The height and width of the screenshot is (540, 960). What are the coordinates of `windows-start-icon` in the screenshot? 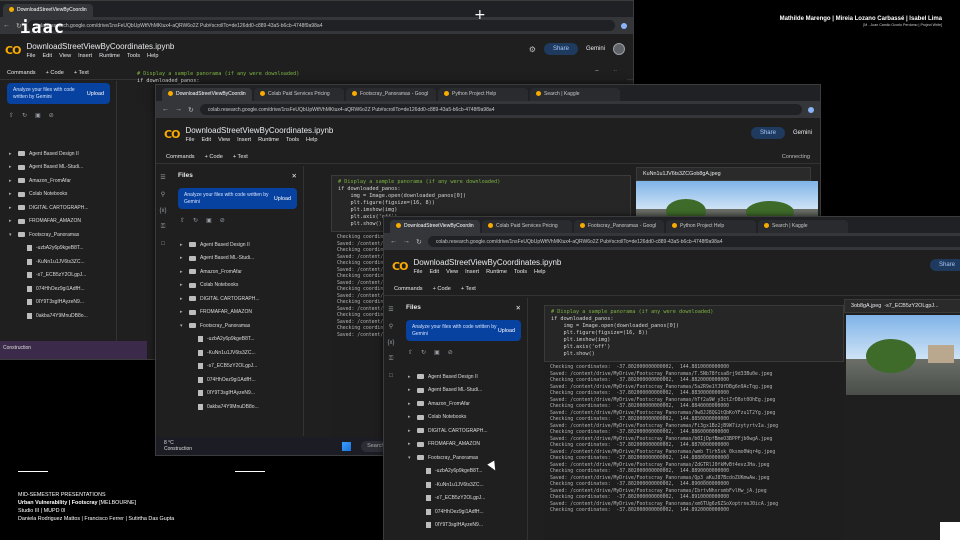 It's located at (347, 446).